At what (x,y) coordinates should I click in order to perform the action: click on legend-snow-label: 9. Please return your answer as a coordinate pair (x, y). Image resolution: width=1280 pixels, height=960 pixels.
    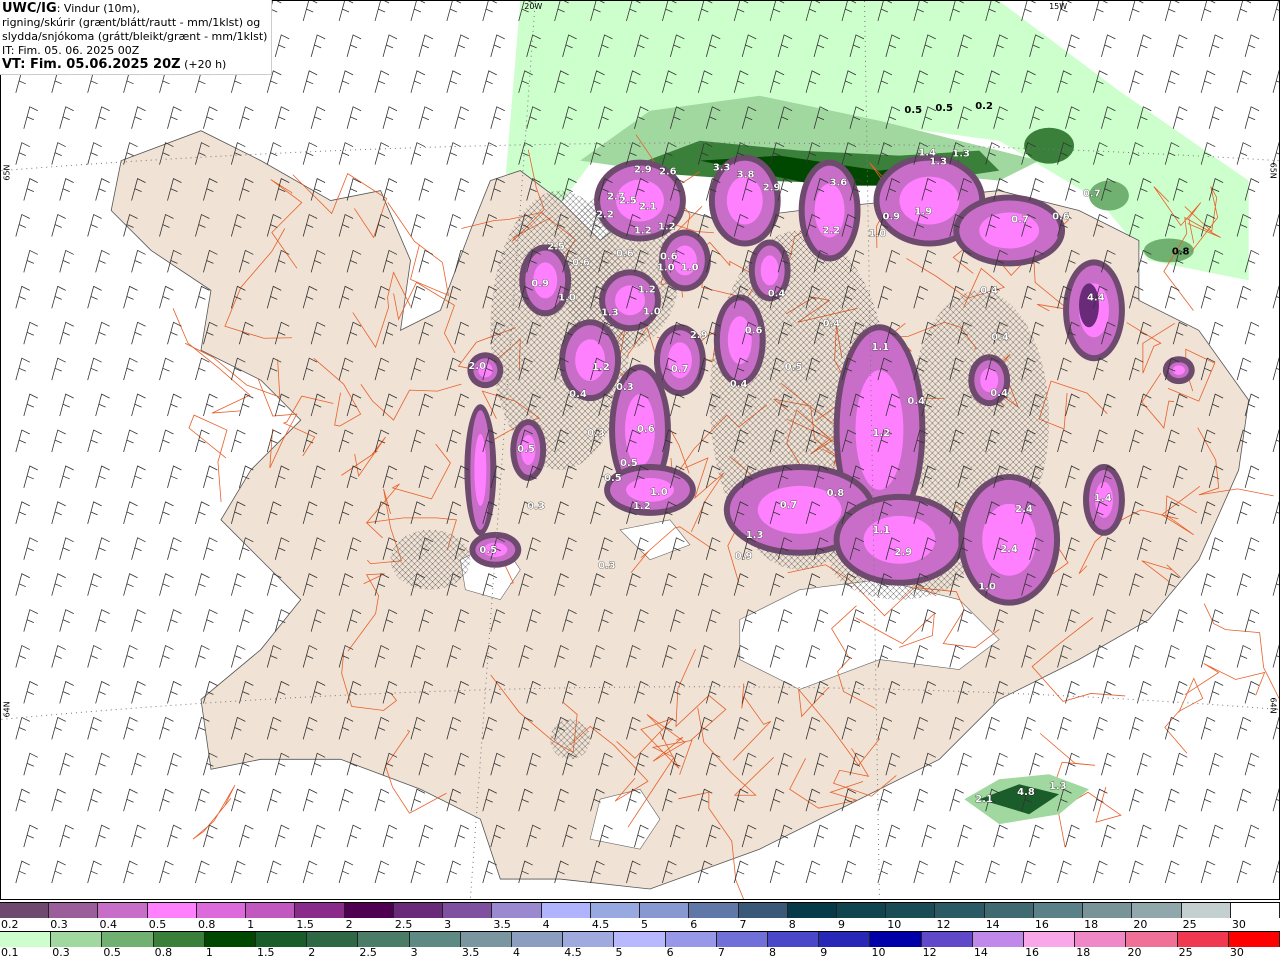
    Looking at the image, I should click on (841, 924).